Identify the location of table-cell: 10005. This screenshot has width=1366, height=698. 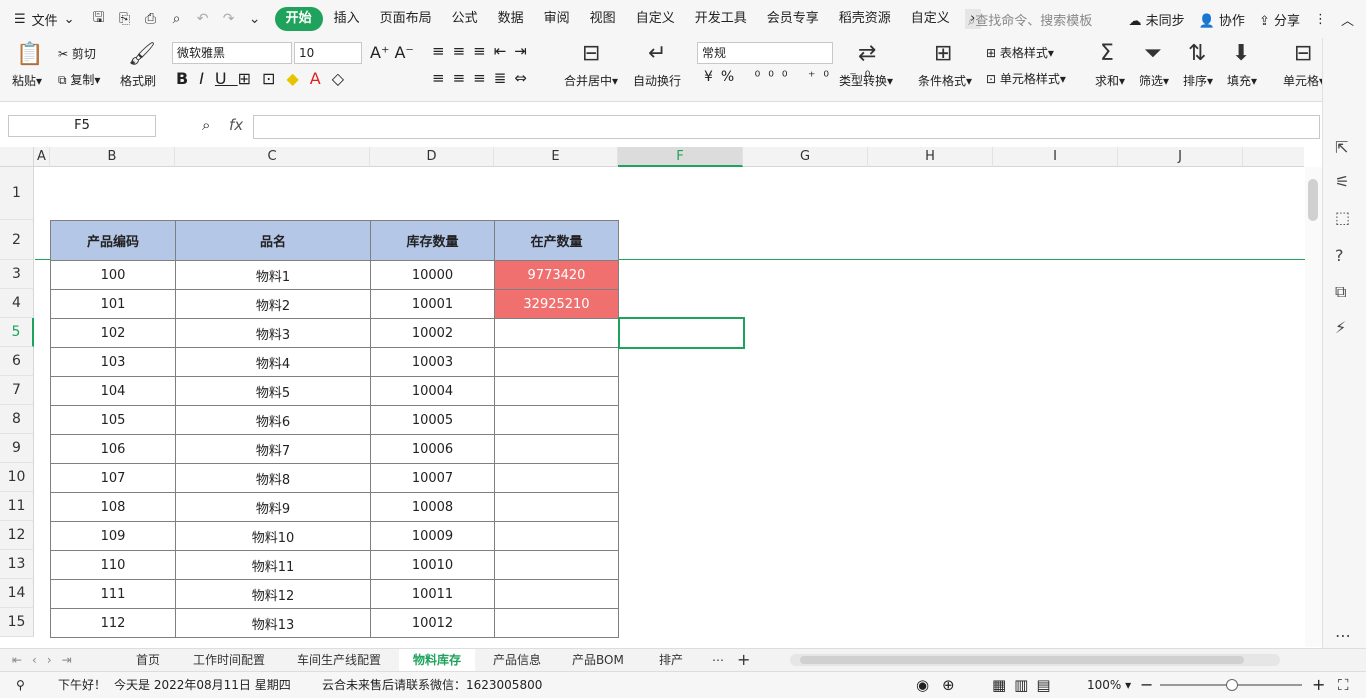
(432, 420).